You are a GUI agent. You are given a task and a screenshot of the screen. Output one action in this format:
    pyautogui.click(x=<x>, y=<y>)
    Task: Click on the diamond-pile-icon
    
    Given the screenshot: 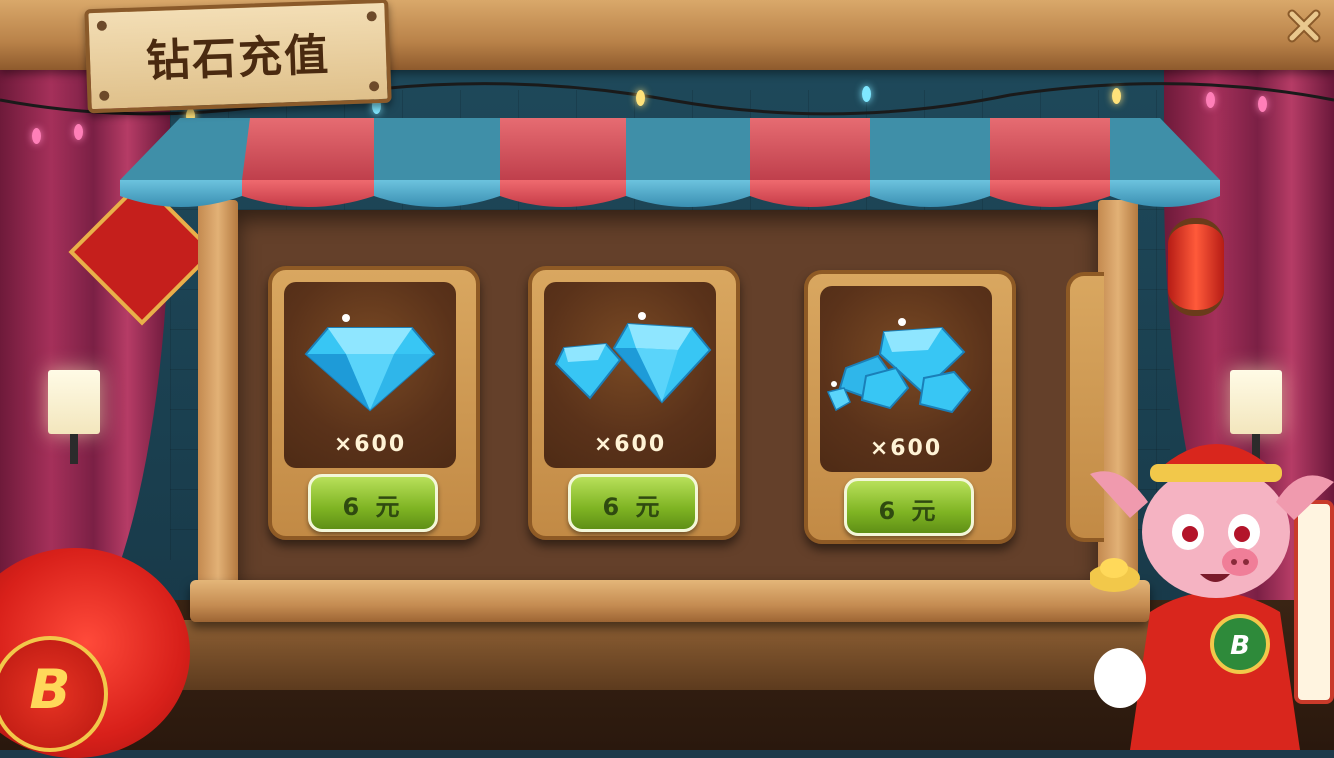 What is the action you would take?
    pyautogui.click(x=899, y=366)
    